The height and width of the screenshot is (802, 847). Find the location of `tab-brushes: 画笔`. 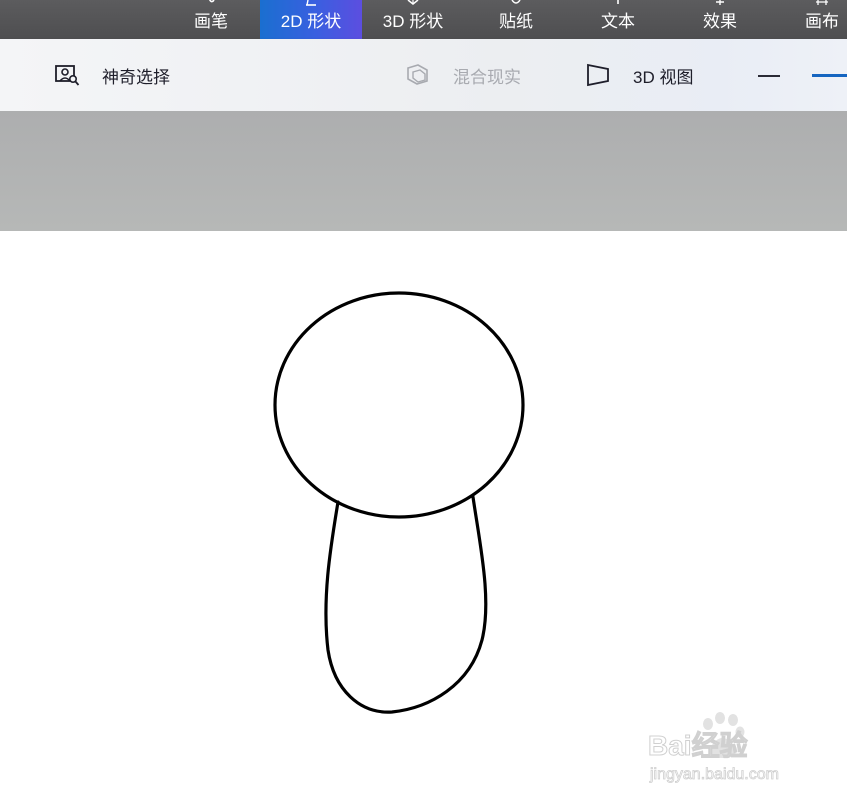

tab-brushes: 画笔 is located at coordinates (211, 19).